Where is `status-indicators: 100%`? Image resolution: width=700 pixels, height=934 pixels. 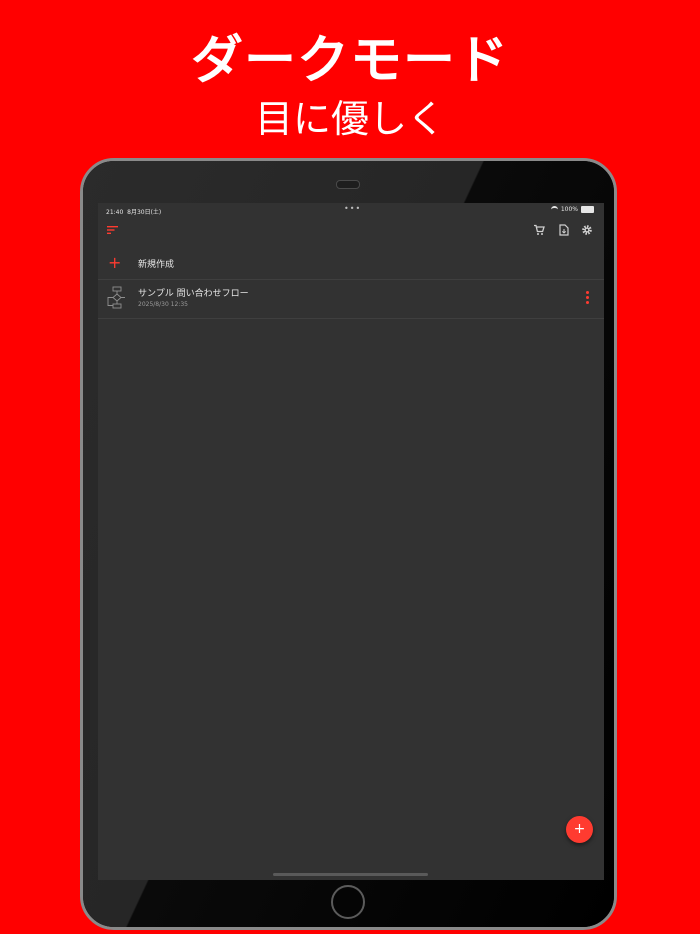
status-indicators: 100% is located at coordinates (572, 209).